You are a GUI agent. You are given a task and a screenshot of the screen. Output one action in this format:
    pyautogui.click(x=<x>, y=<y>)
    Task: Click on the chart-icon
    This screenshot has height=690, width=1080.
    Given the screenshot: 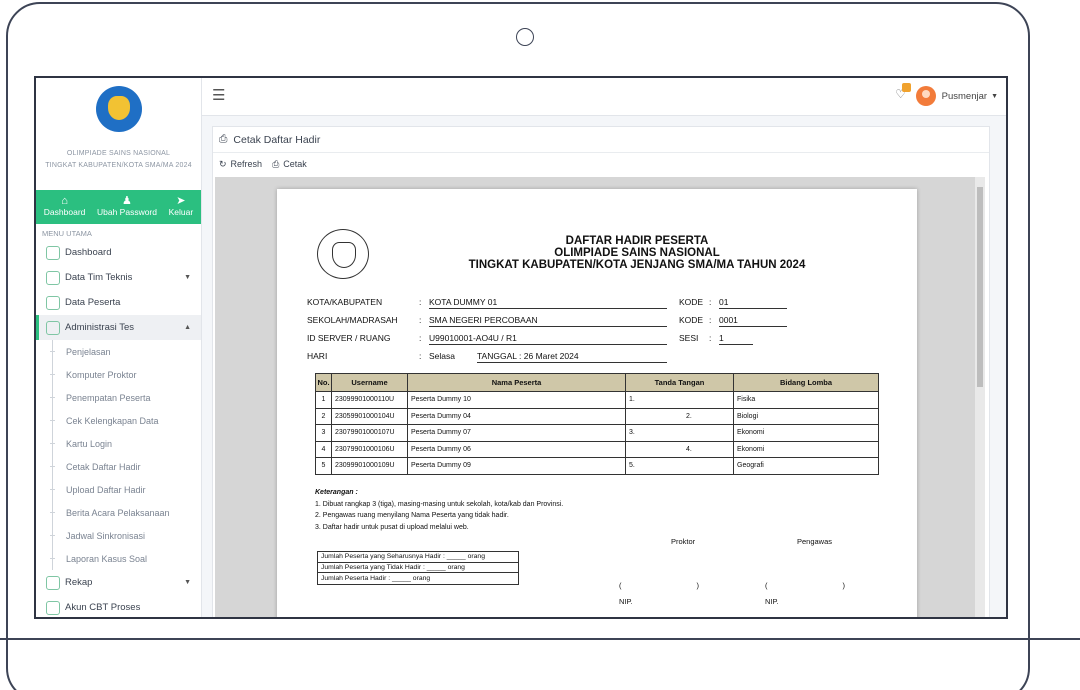 What is the action you would take?
    pyautogui.click(x=53, y=582)
    